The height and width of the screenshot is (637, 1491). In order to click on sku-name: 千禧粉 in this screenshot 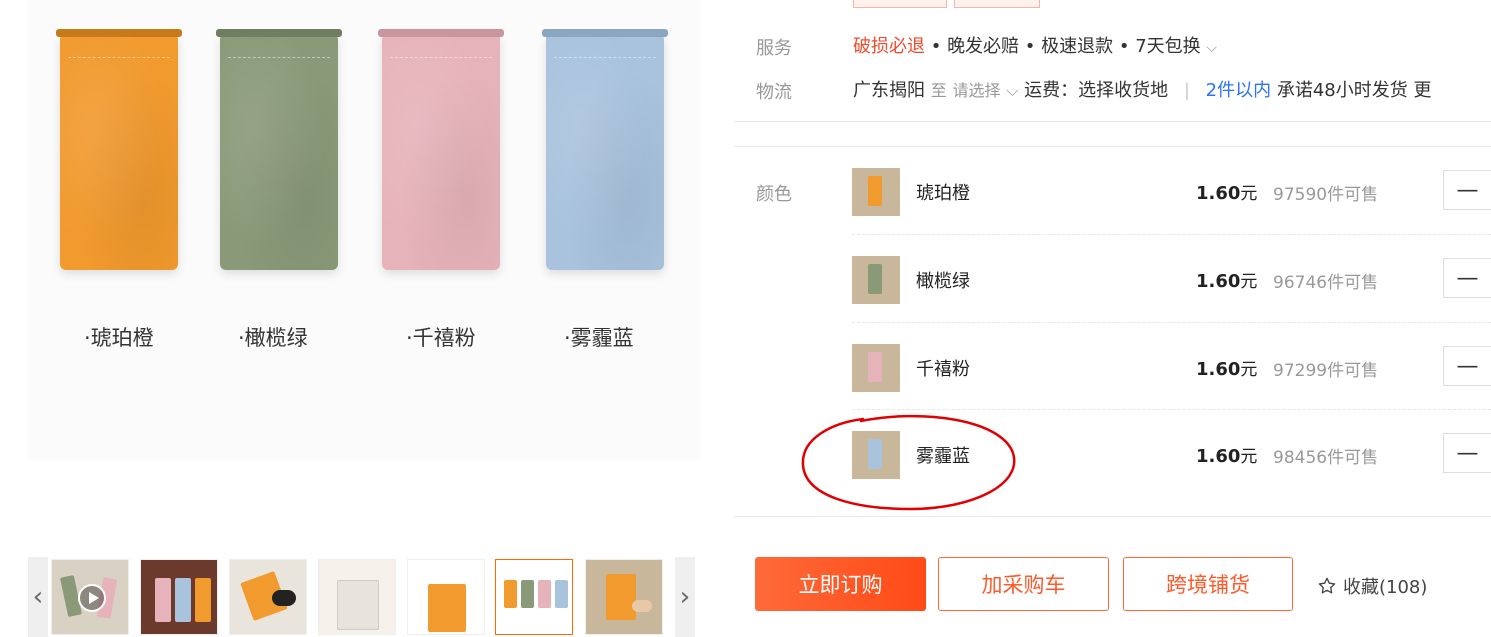, I will do `click(943, 369)`.